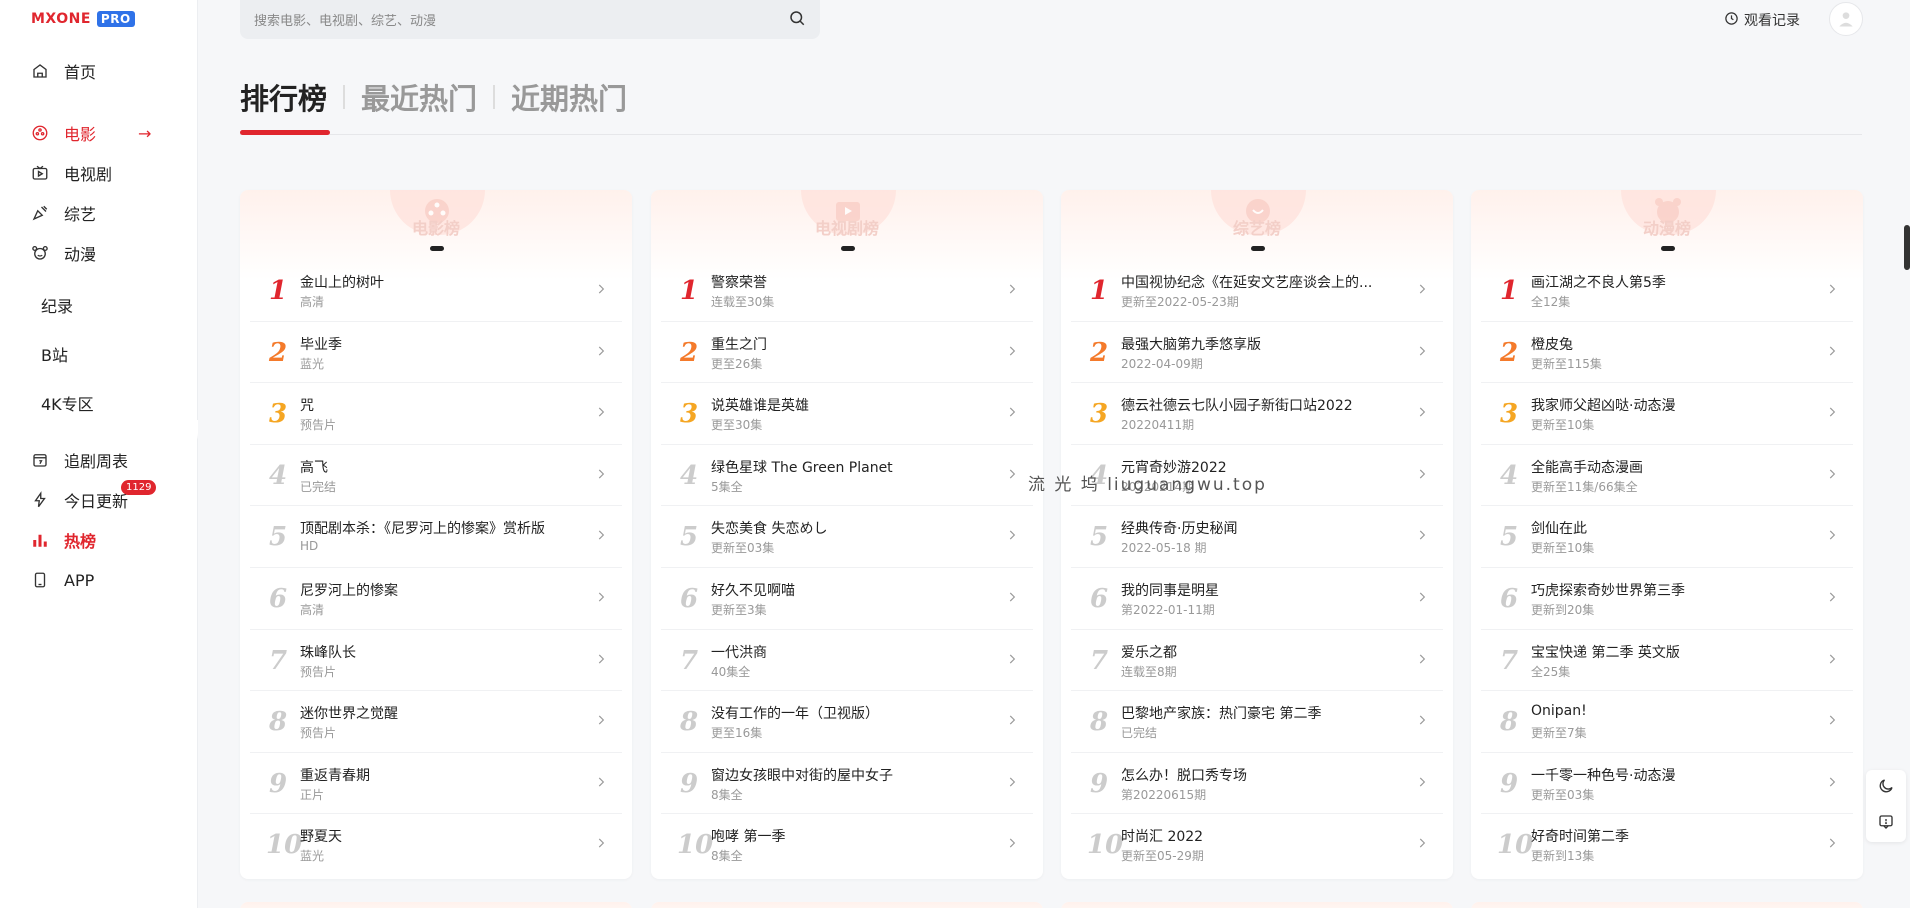 The width and height of the screenshot is (1910, 908). Describe the element at coordinates (1667, 537) in the screenshot. I see `list-item: 5 剑仙在此 更新至10集` at that location.